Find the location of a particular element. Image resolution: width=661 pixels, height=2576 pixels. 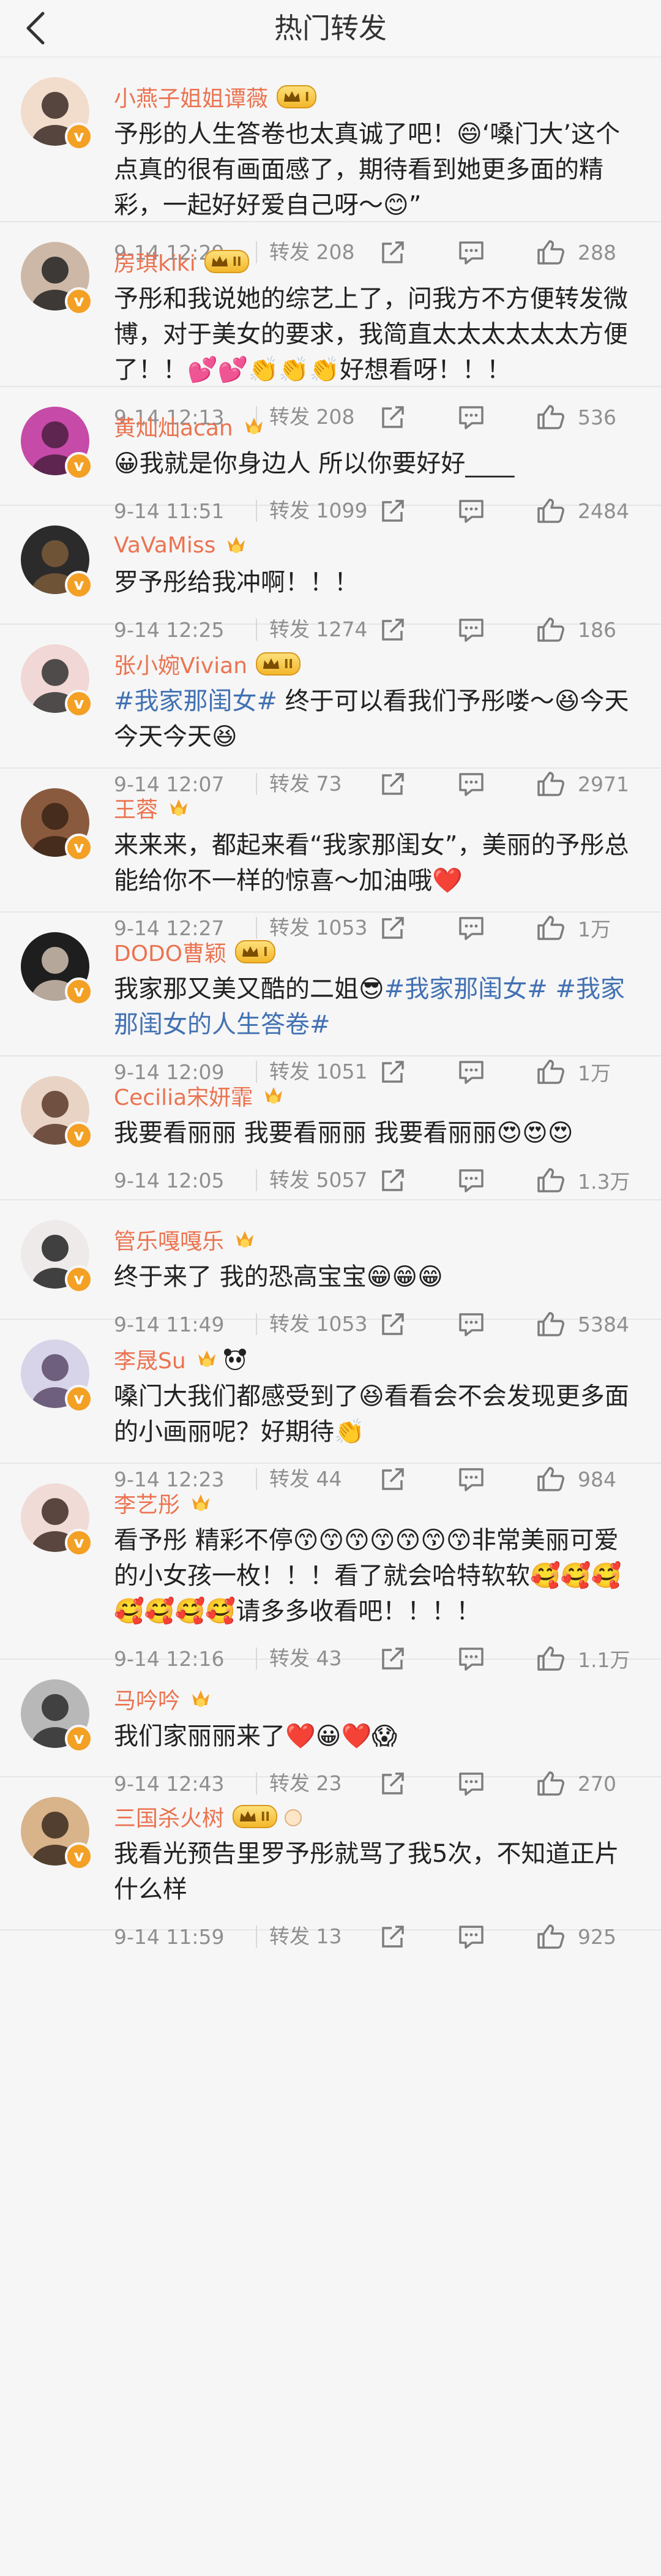

like-count: 1.3万 is located at coordinates (604, 1182).